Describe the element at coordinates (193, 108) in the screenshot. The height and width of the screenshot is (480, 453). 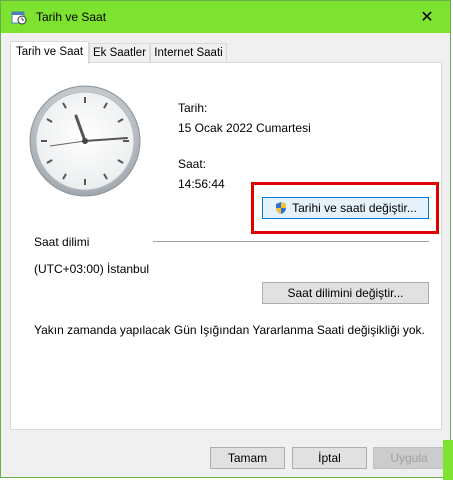
I see `date-label: Tarih:` at that location.